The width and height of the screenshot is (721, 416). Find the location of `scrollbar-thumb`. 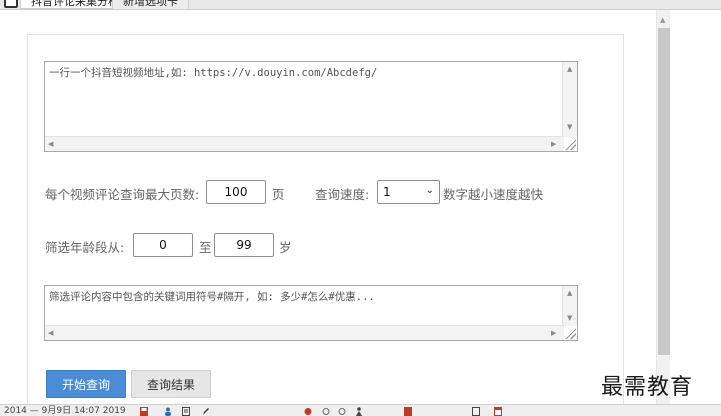

scrollbar-thumb is located at coordinates (664, 191).